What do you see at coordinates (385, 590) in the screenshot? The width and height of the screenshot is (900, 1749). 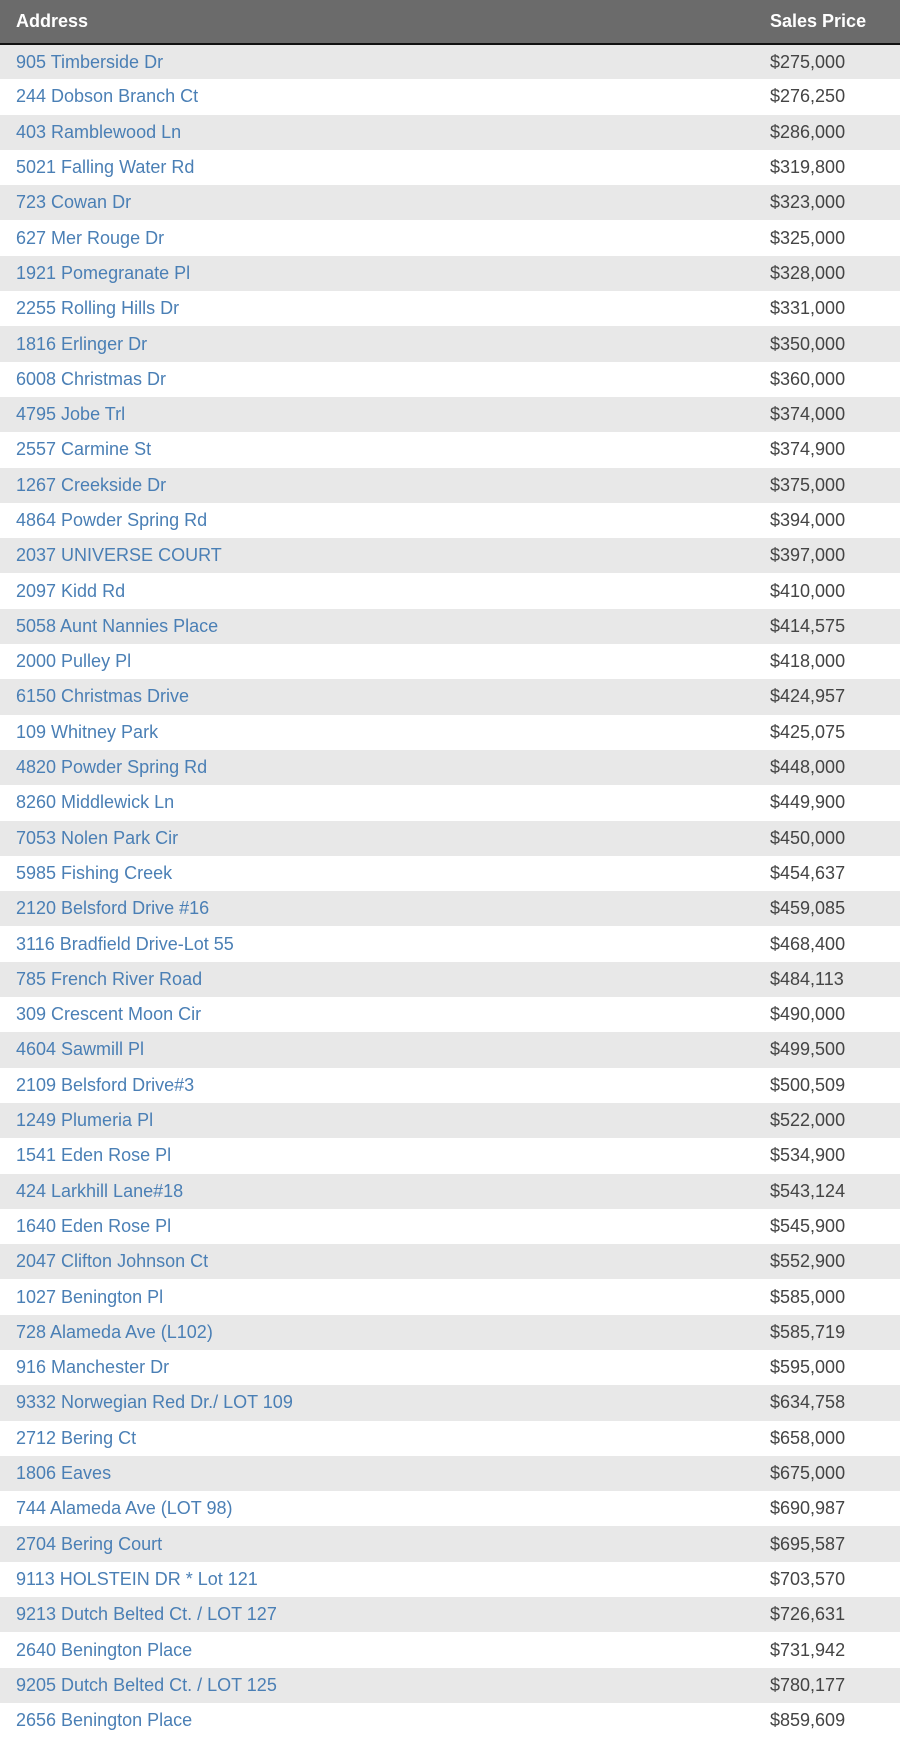 I see `address-cell: 2097 Kidd Rd` at bounding box center [385, 590].